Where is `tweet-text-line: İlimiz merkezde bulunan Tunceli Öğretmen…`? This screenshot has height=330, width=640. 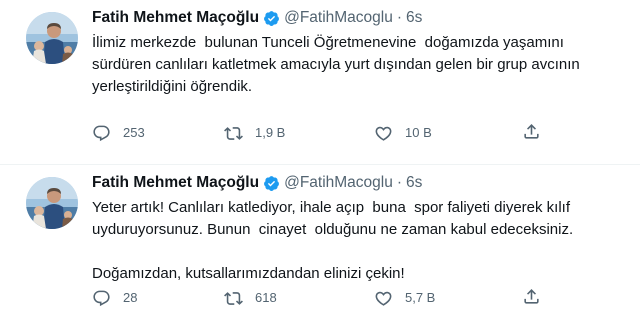 tweet-text-line: İlimiz merkezde bulunan Tunceli Öğretmen… is located at coordinates (328, 42).